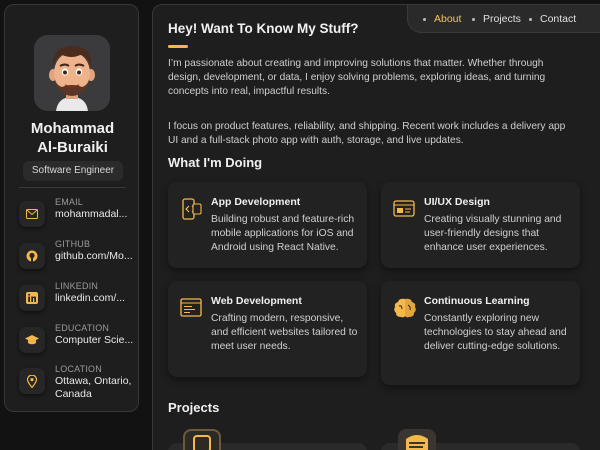 The width and height of the screenshot is (600, 450). I want to click on role-badge: Software Engineer, so click(73, 171).